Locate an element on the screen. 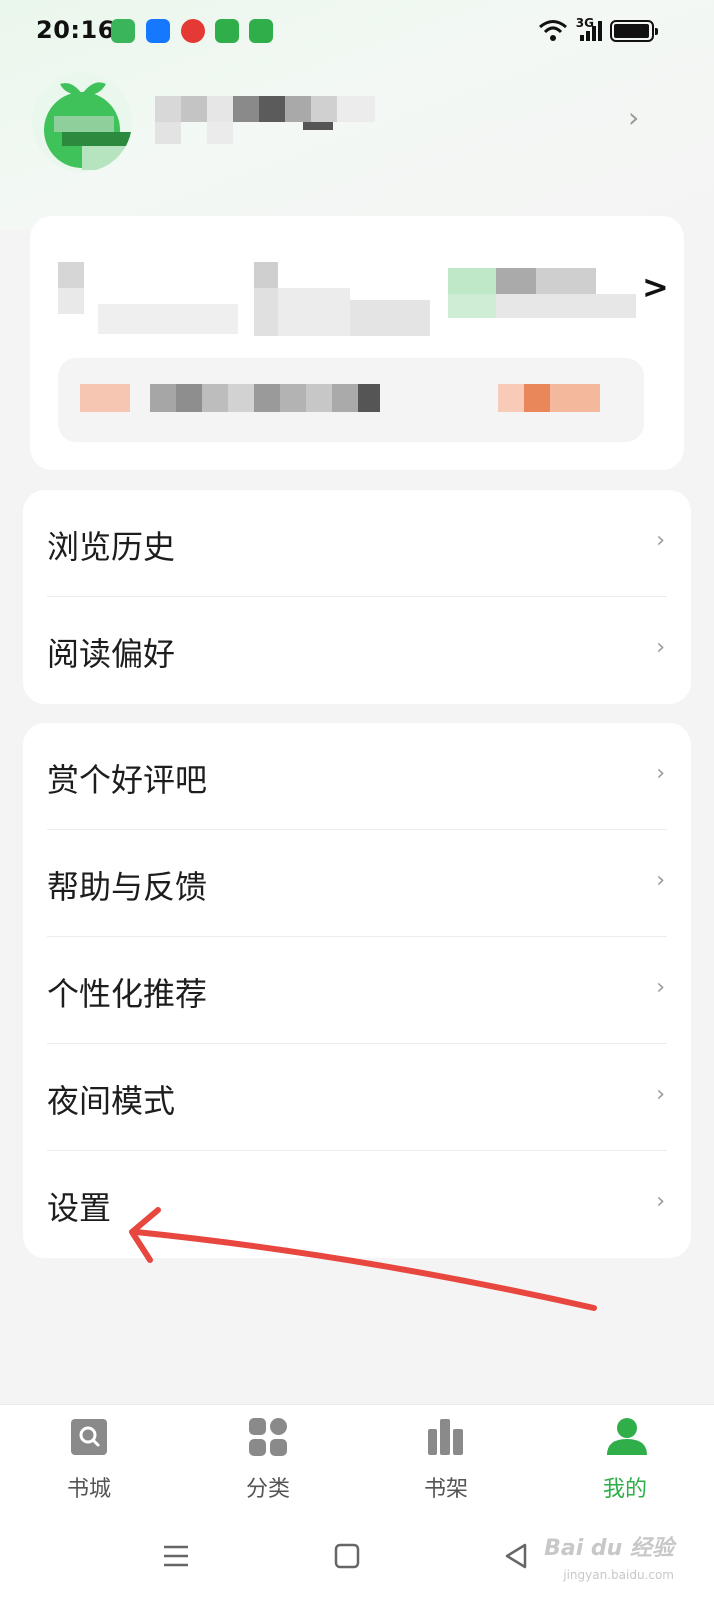 Image resolution: width=714 pixels, height=1600 pixels. coupon-bar is located at coordinates (351, 400).